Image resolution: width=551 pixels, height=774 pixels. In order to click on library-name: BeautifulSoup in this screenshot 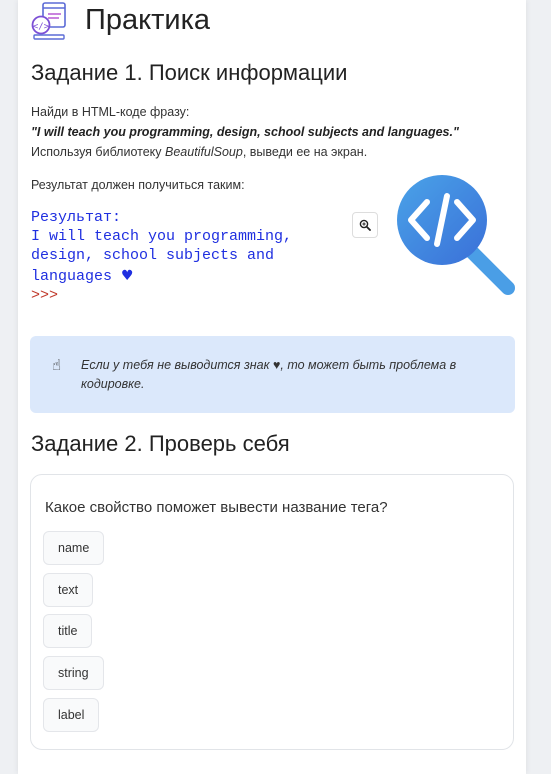, I will do `click(204, 152)`.